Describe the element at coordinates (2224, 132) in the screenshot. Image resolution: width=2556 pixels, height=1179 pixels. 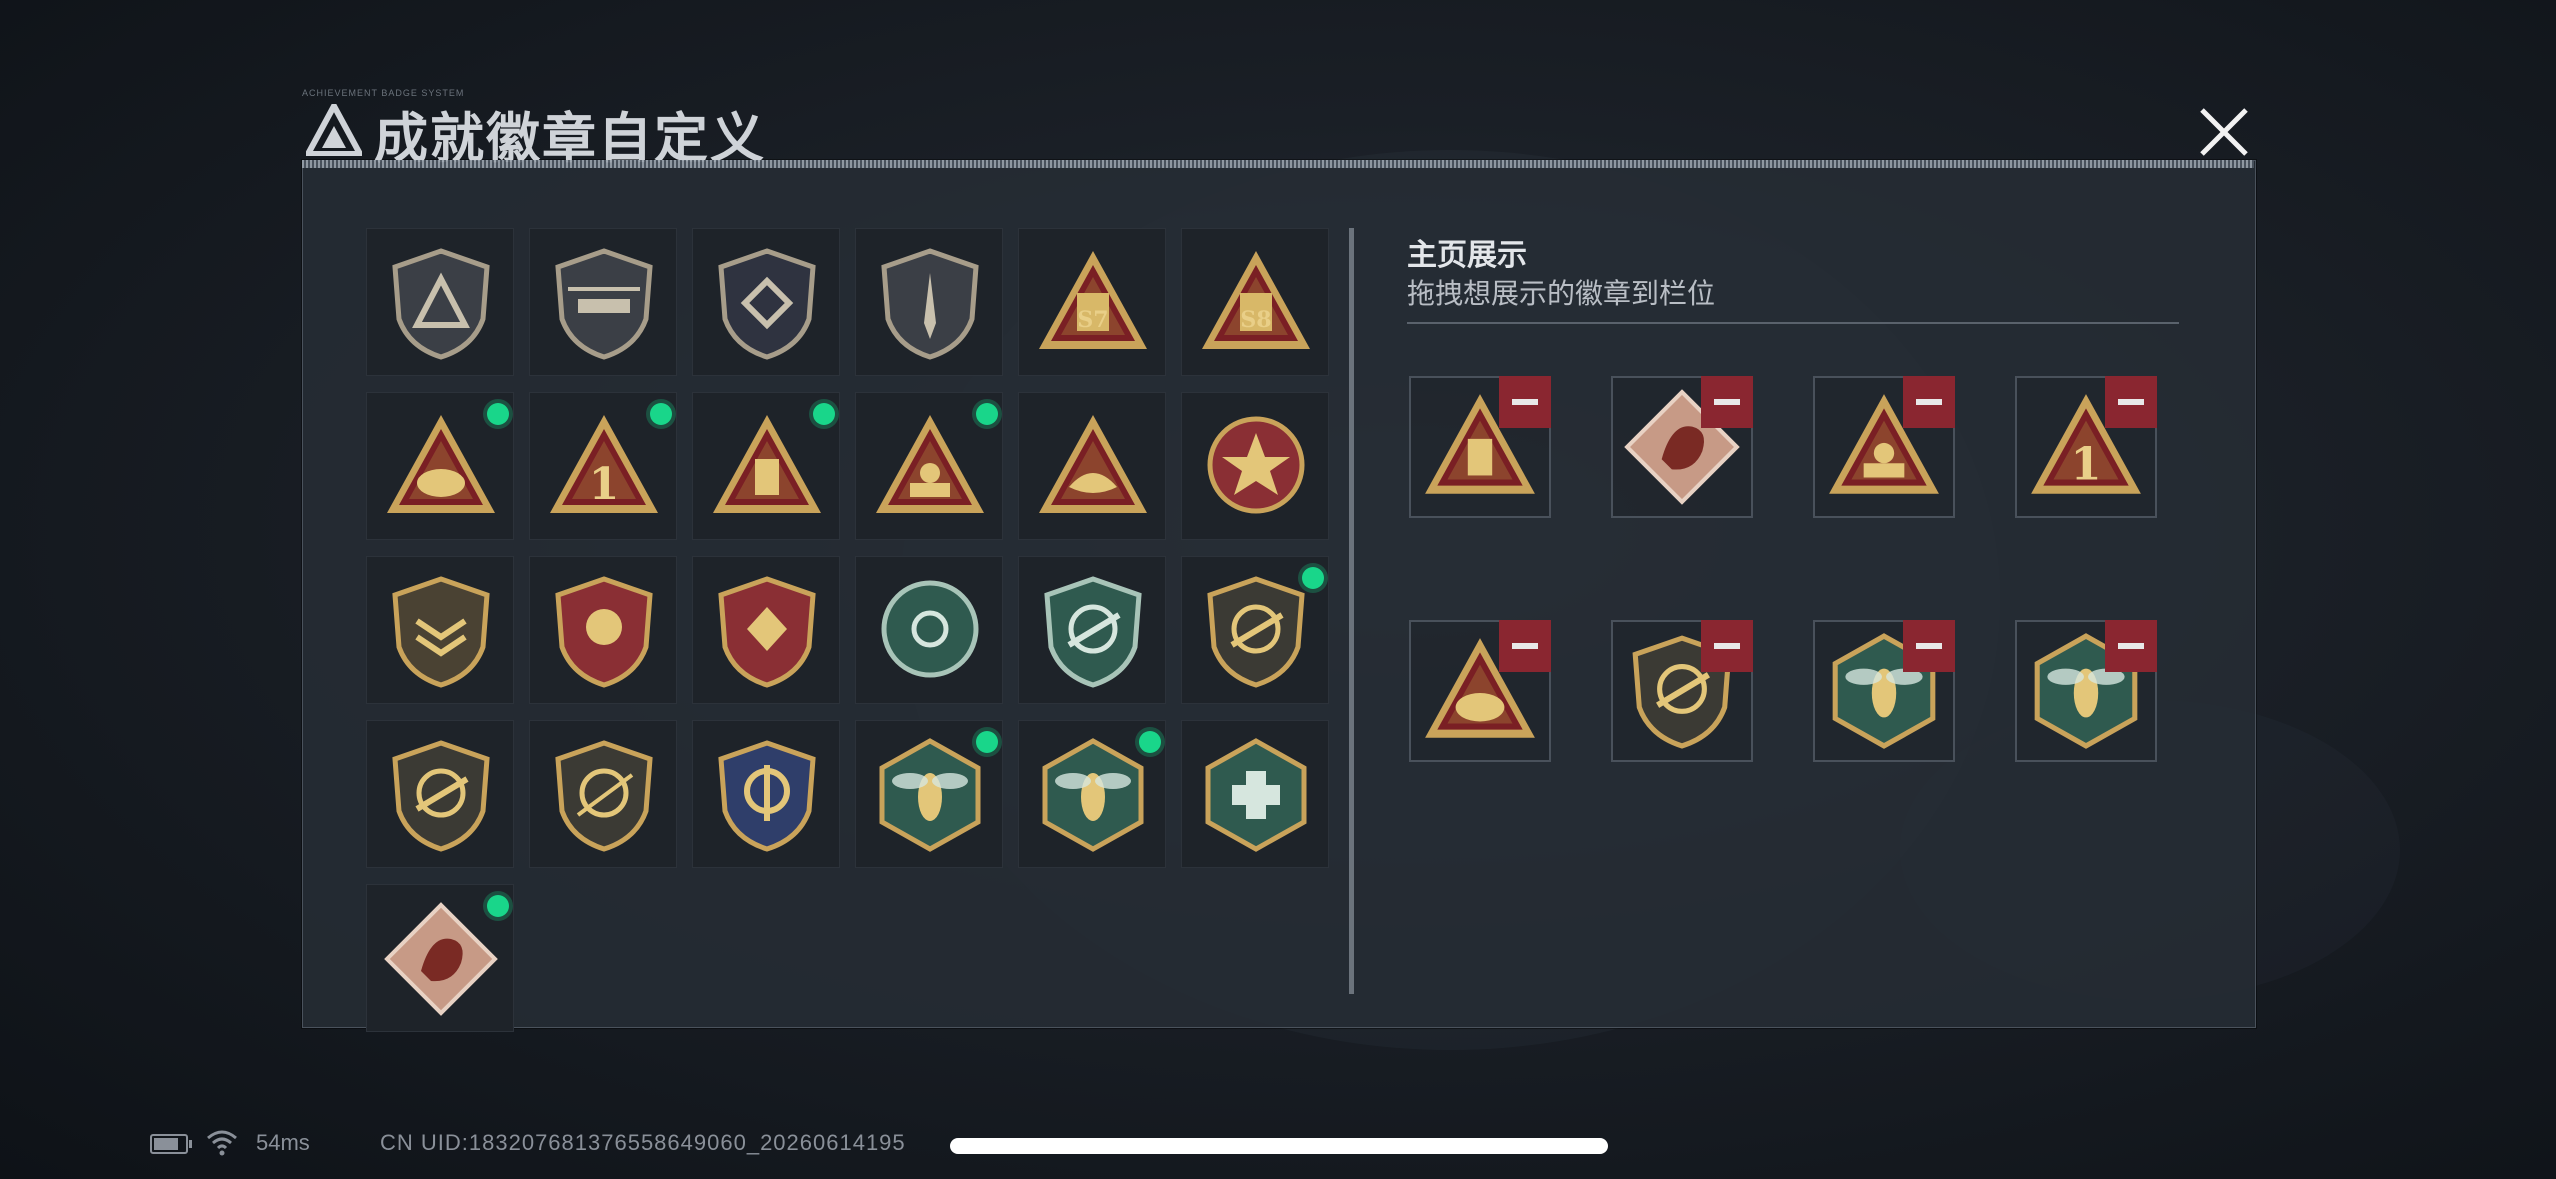
I see `close-icon` at that location.